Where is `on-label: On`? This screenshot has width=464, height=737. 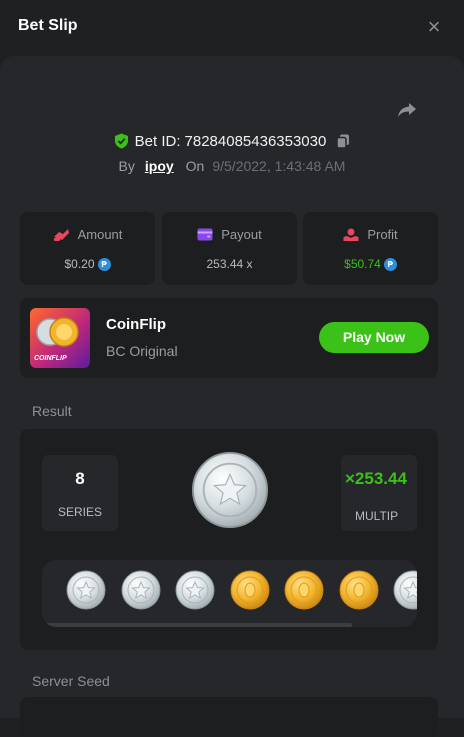
on-label: On is located at coordinates (195, 166).